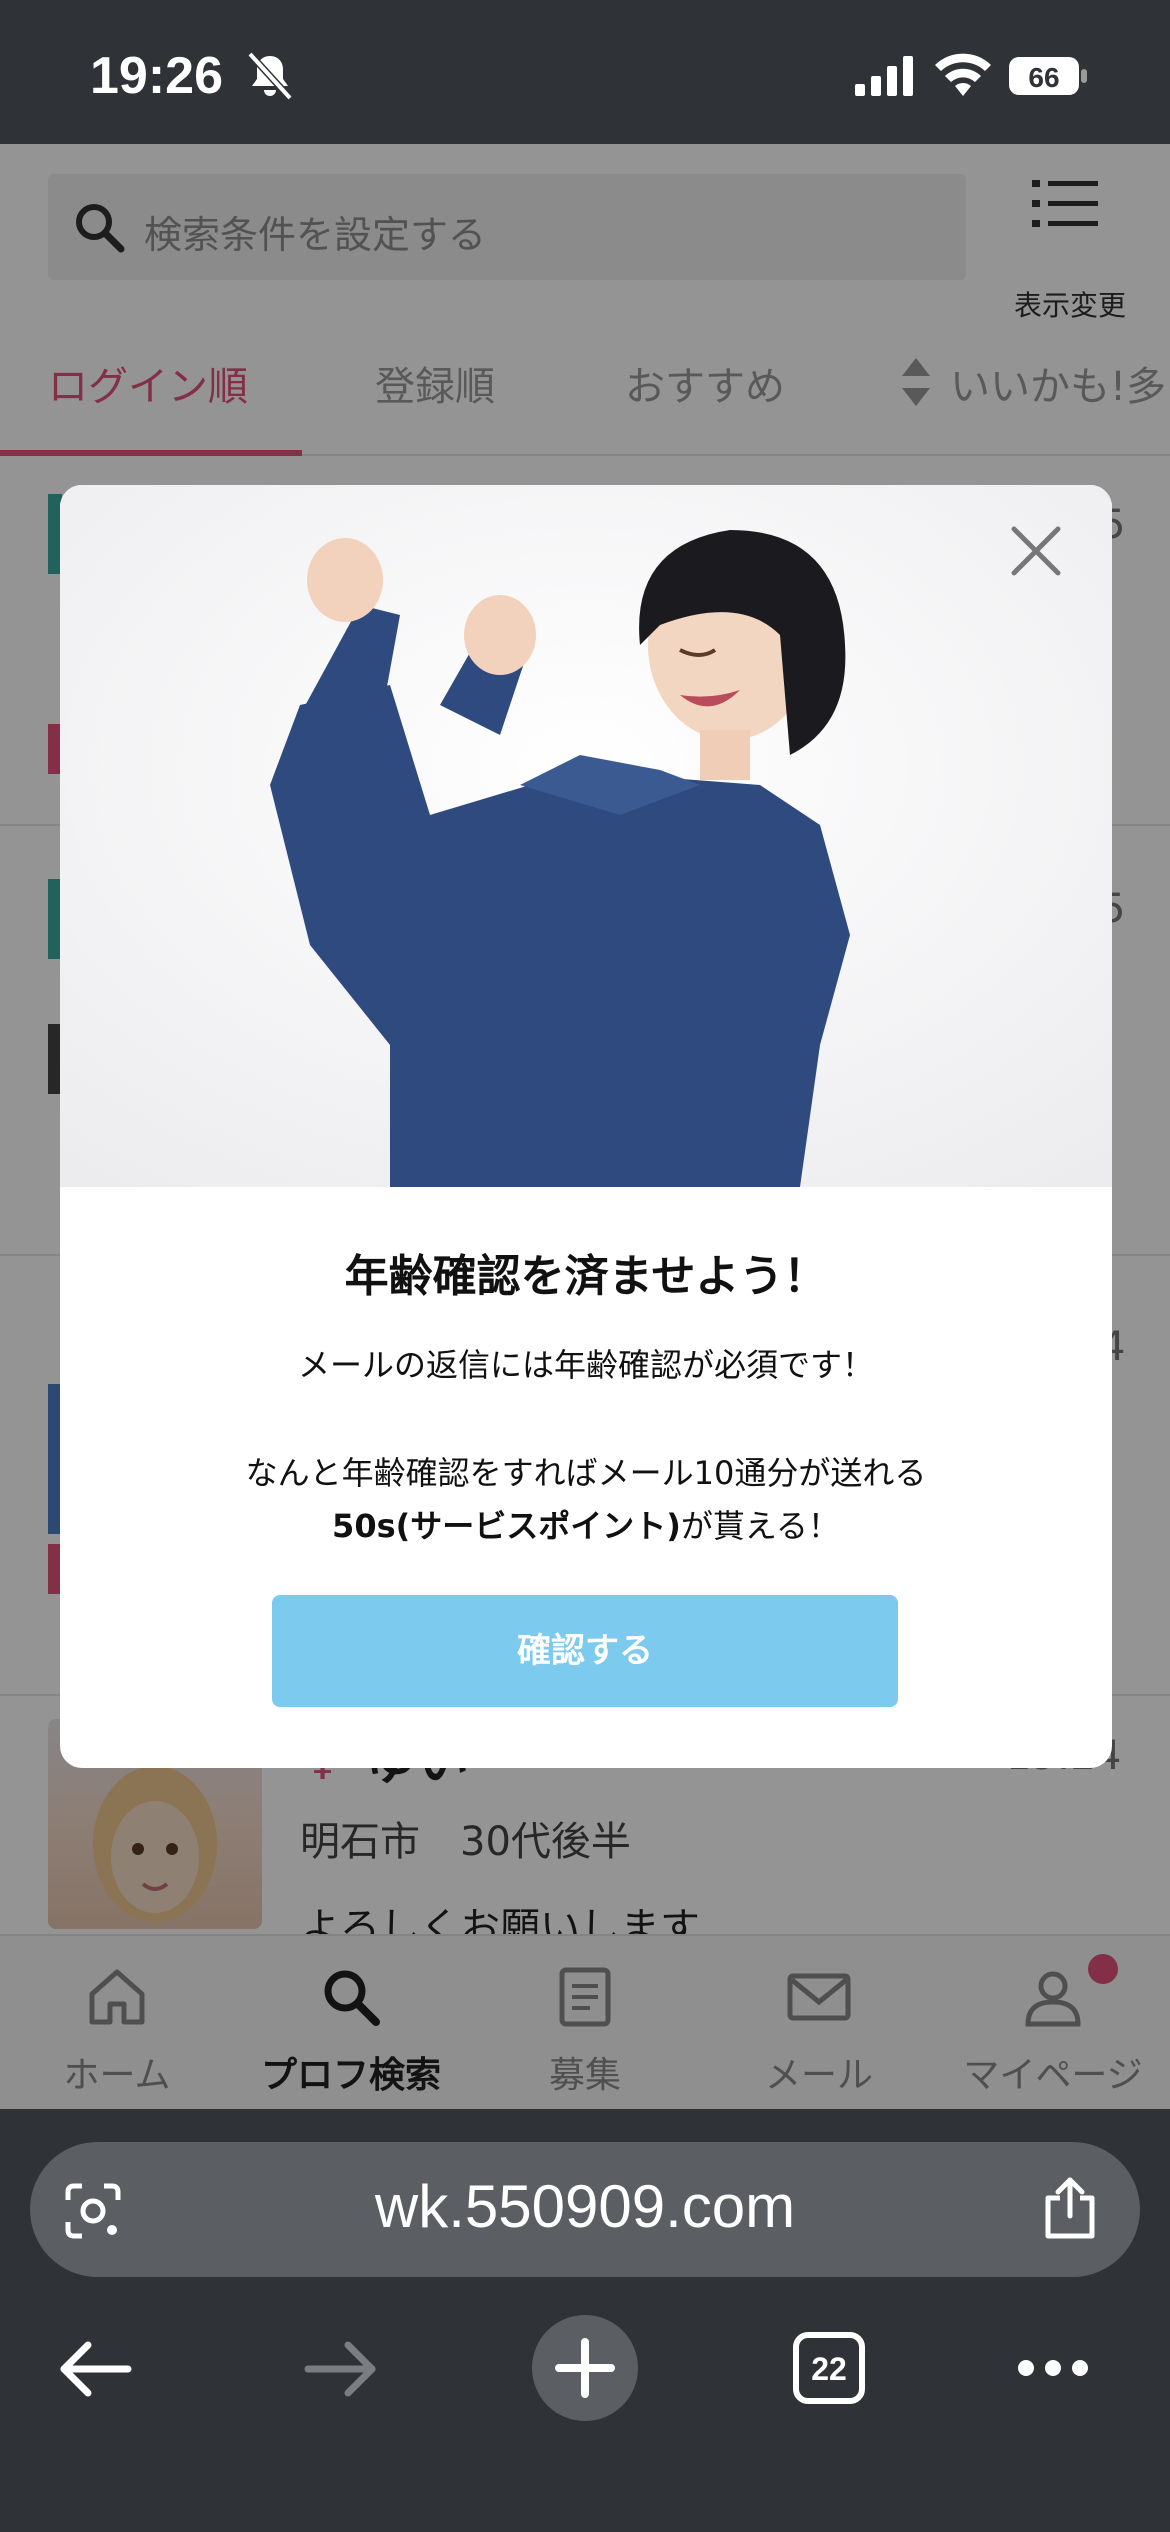  I want to click on tabs-count-icon: 22, so click(829, 2368).